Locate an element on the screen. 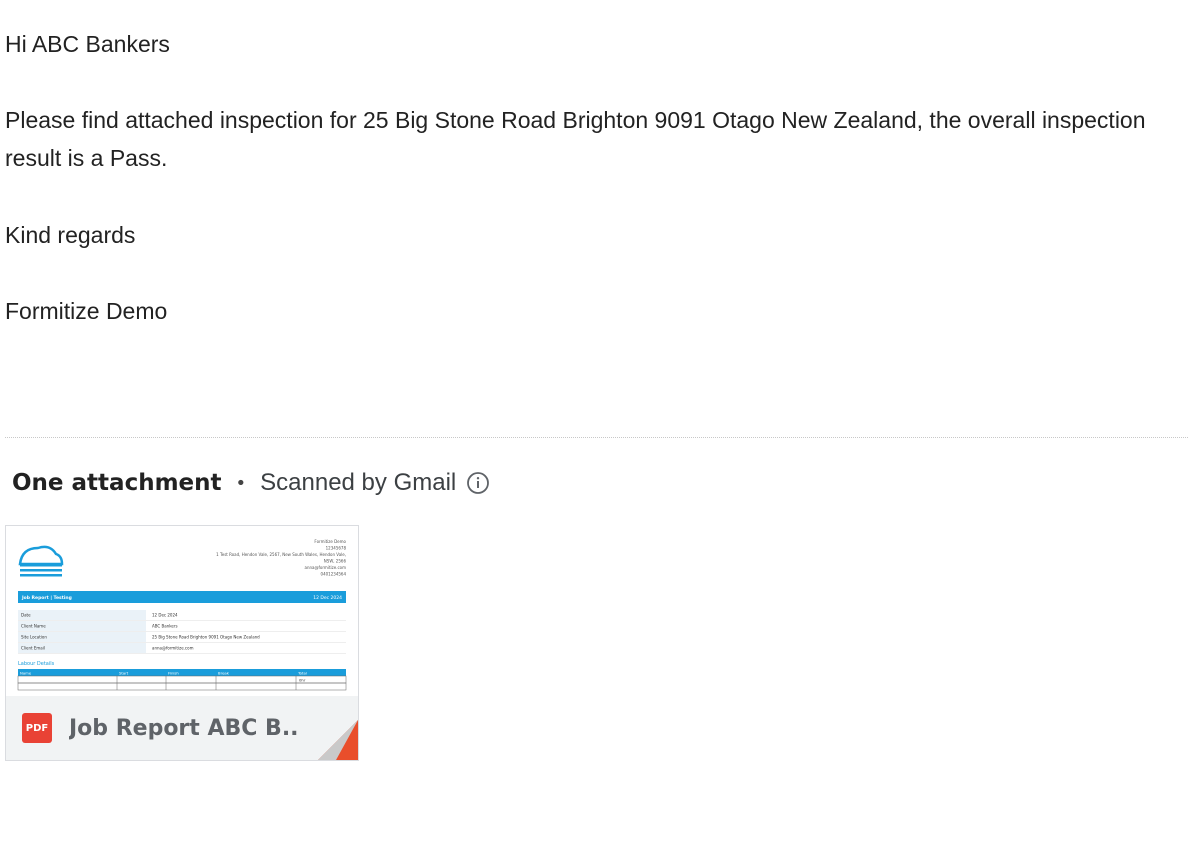 This screenshot has height=848, width=1188. report-info-label: Client Name is located at coordinates (33, 626).